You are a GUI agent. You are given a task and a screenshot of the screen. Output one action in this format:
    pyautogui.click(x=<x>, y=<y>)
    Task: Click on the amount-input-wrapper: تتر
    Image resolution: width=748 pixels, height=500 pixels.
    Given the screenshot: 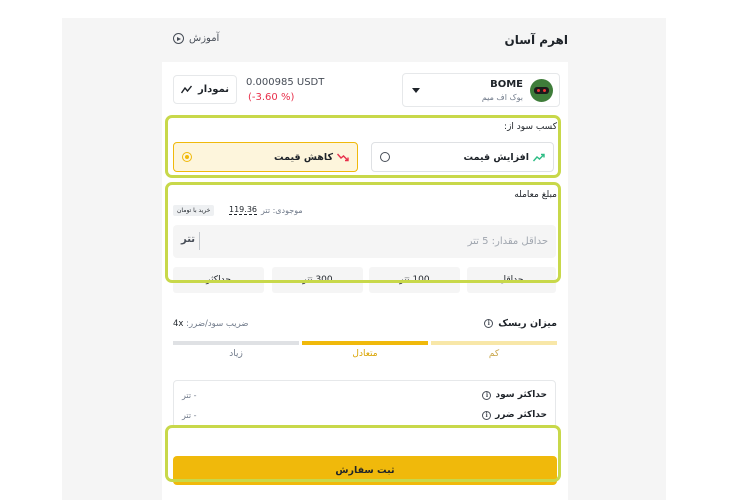 What is the action you would take?
    pyautogui.click(x=364, y=241)
    